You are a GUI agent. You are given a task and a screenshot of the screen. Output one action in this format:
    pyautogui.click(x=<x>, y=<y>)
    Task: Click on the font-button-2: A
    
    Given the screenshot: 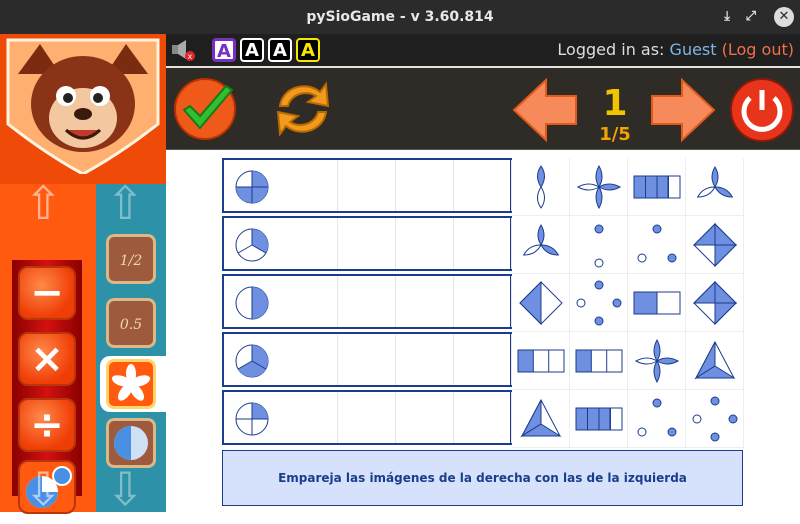 What is the action you would take?
    pyautogui.click(x=252, y=50)
    